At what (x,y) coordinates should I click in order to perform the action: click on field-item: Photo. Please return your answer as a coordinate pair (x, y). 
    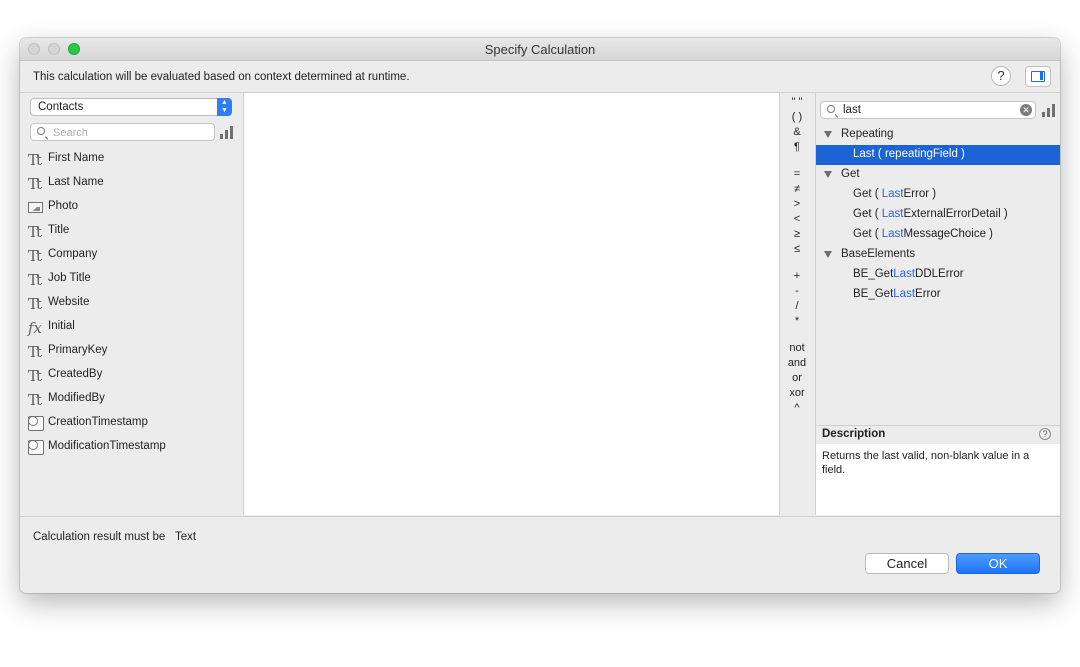
    Looking at the image, I should click on (131, 209).